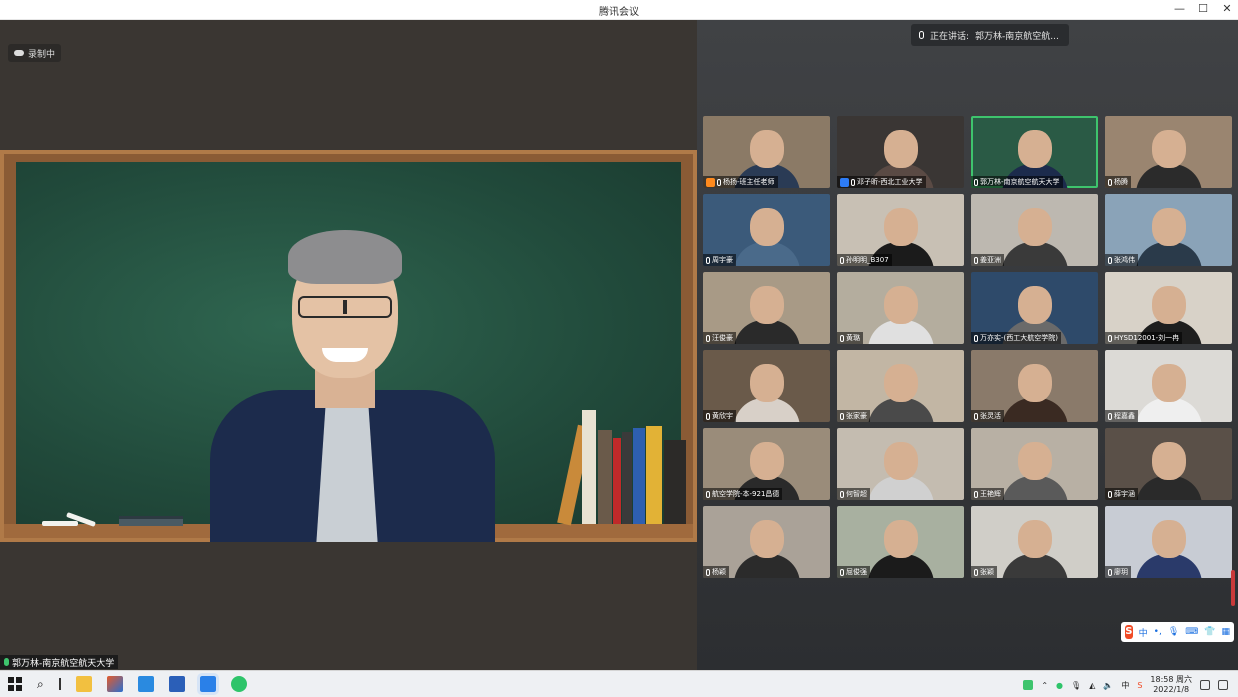 The image size is (1238, 697). I want to click on participant-tile: 杨颖, so click(766, 542).